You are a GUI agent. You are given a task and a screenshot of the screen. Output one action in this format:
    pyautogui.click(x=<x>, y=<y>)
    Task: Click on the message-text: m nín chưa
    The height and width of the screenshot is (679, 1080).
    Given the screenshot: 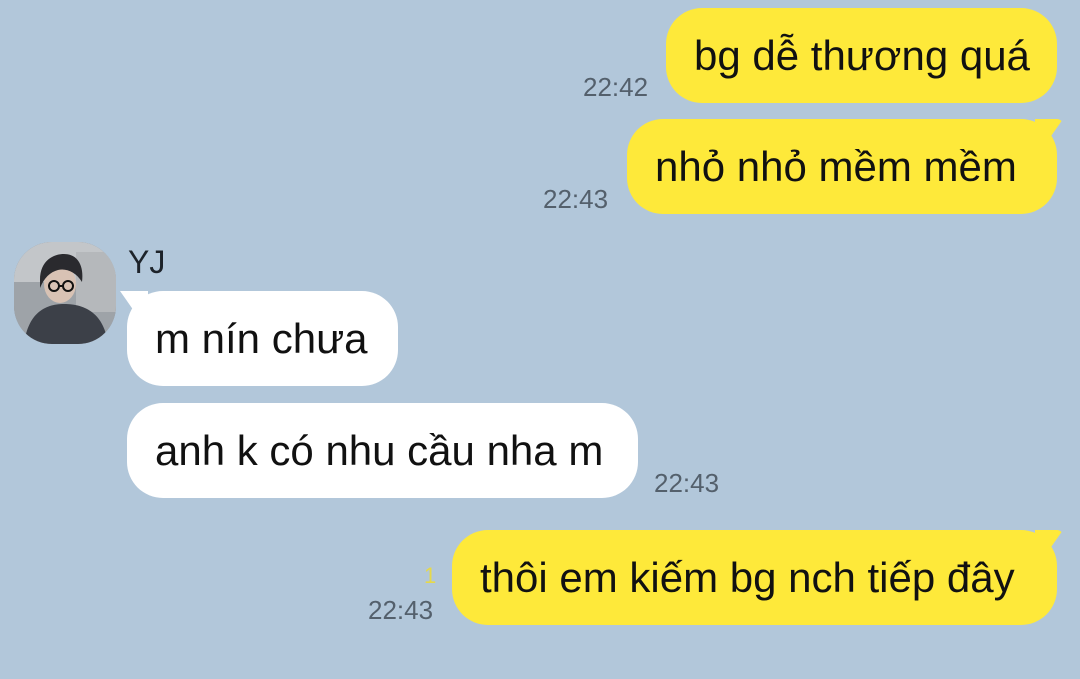 What is the action you would take?
    pyautogui.click(x=261, y=338)
    